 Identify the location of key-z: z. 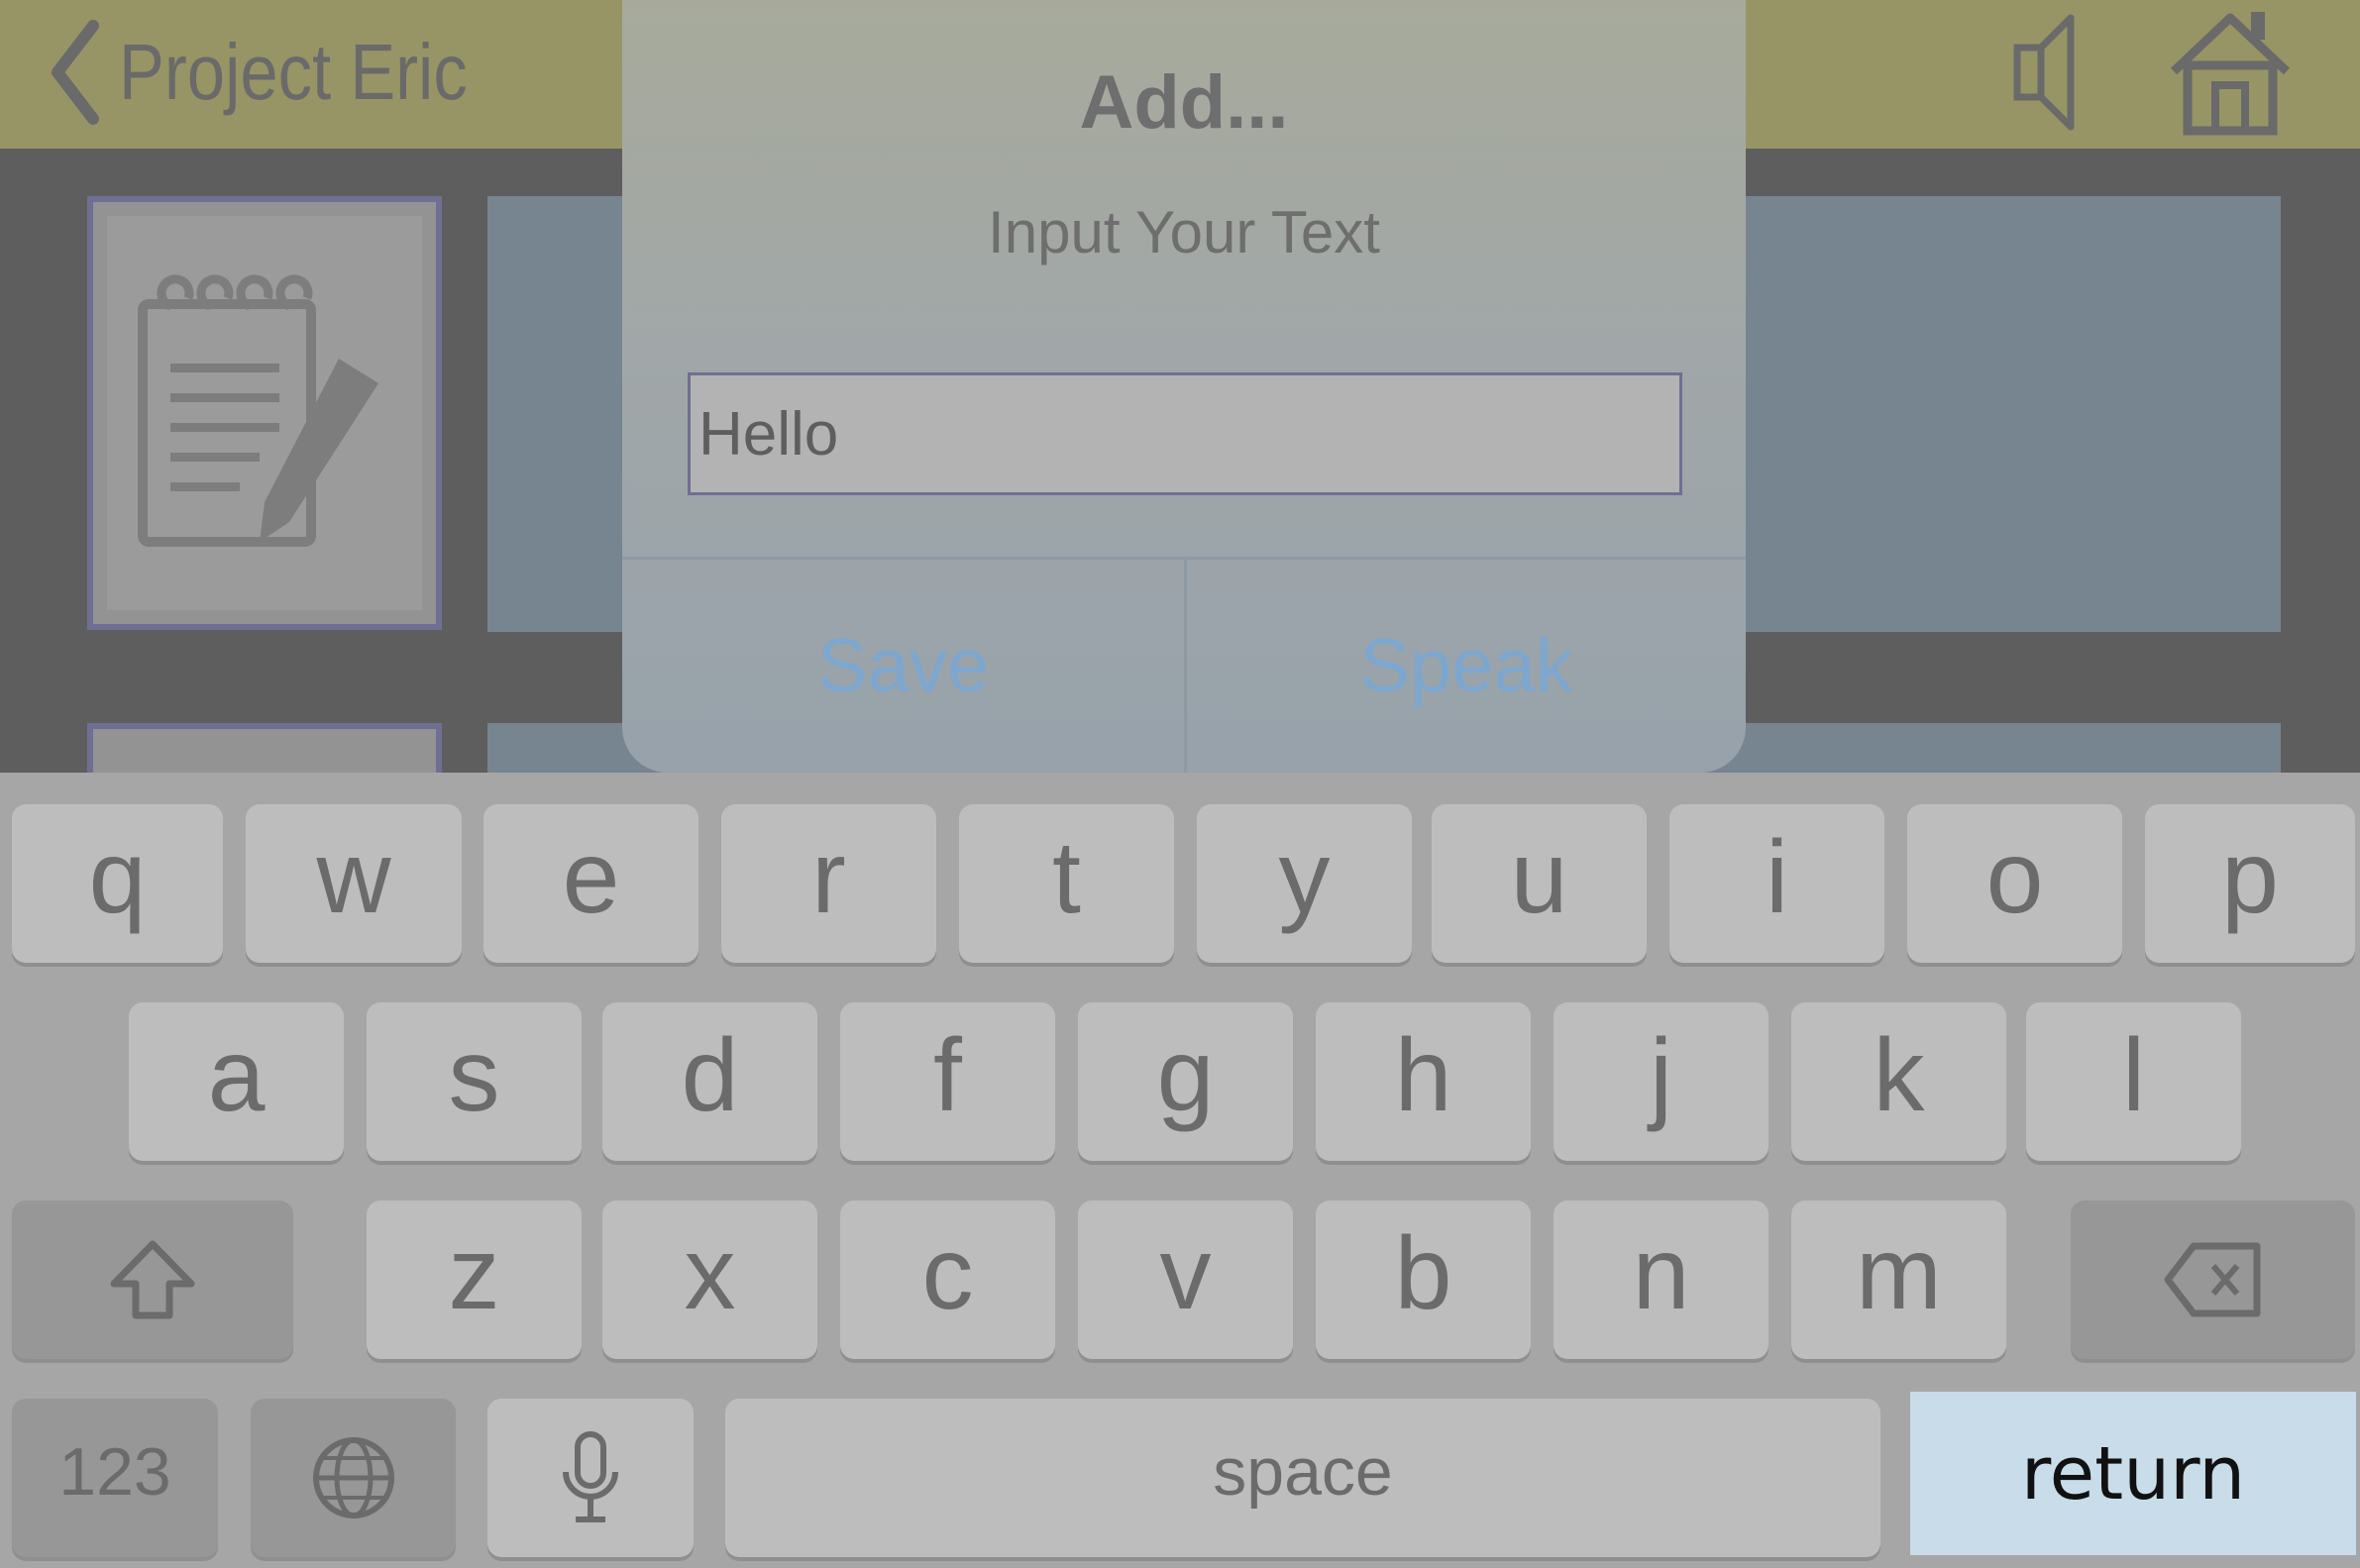
(474, 1280).